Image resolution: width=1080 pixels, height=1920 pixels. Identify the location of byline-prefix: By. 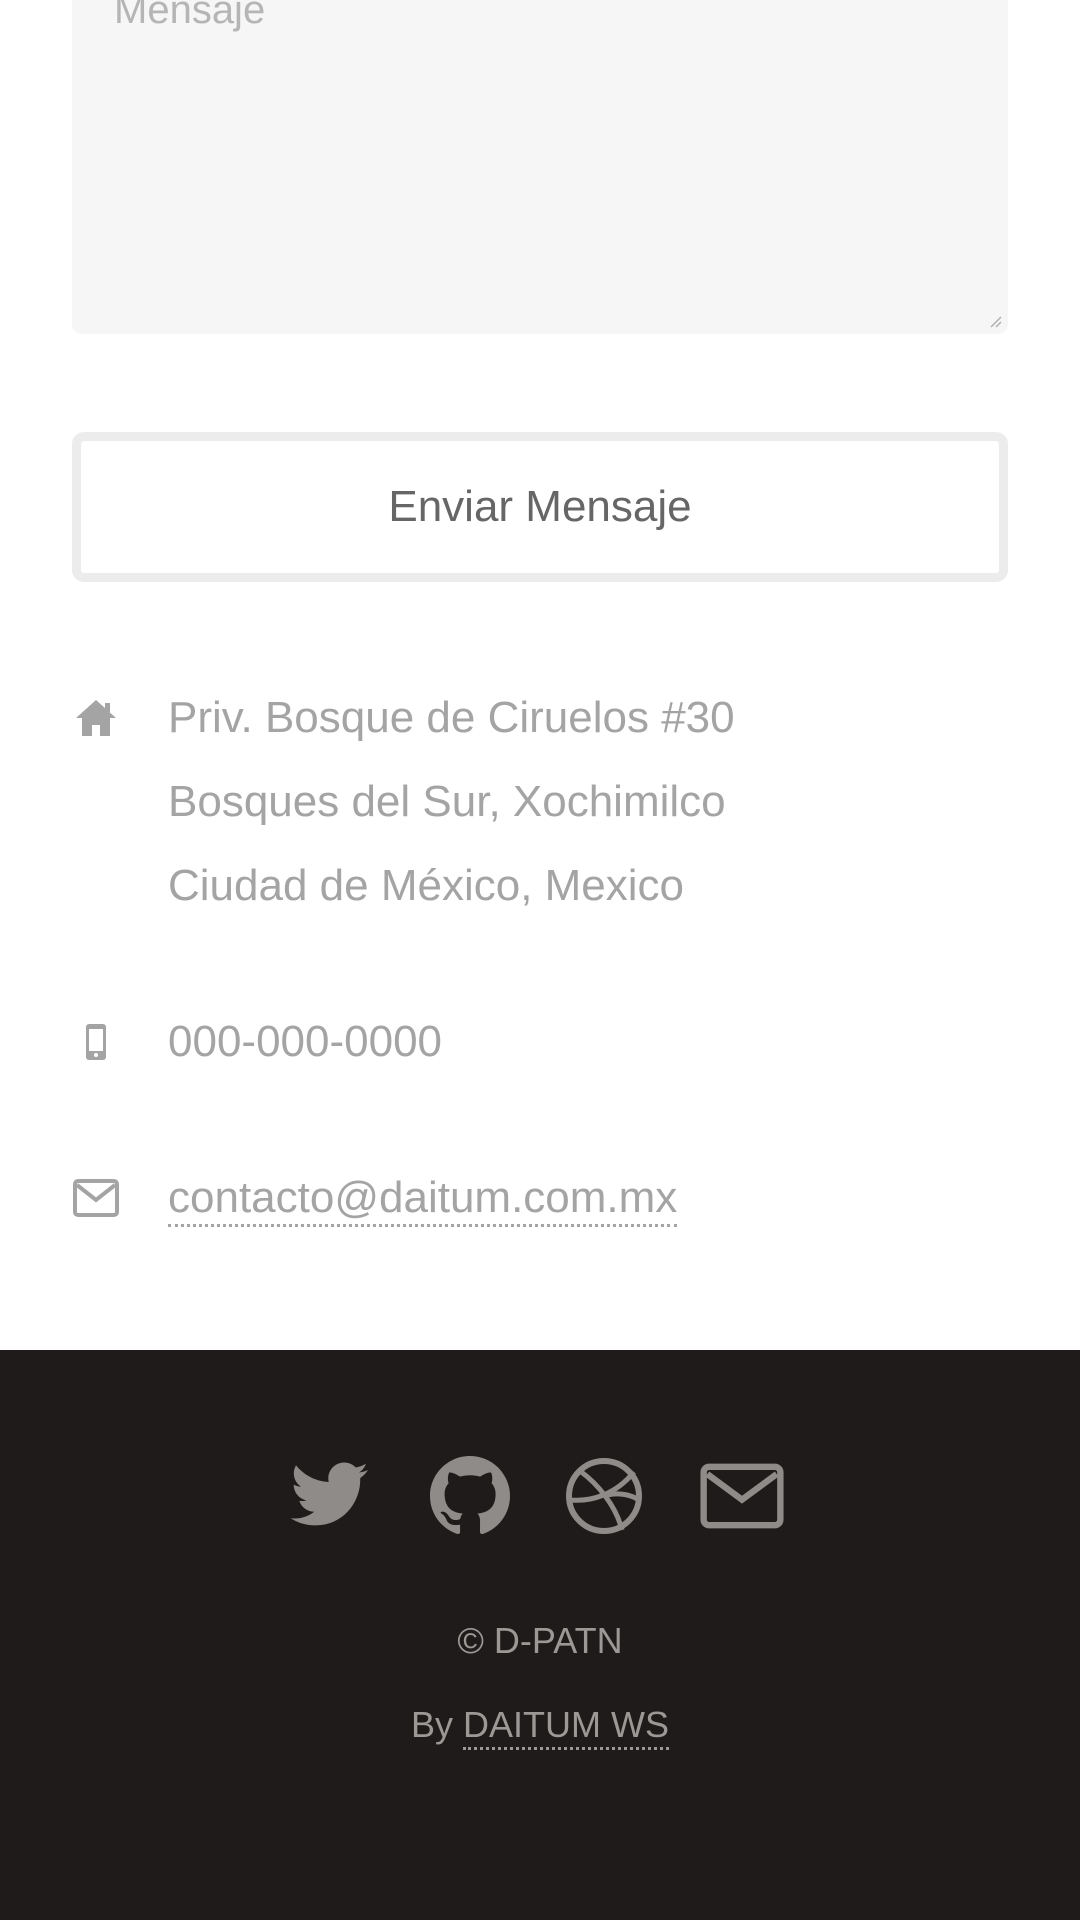
(431, 1724).